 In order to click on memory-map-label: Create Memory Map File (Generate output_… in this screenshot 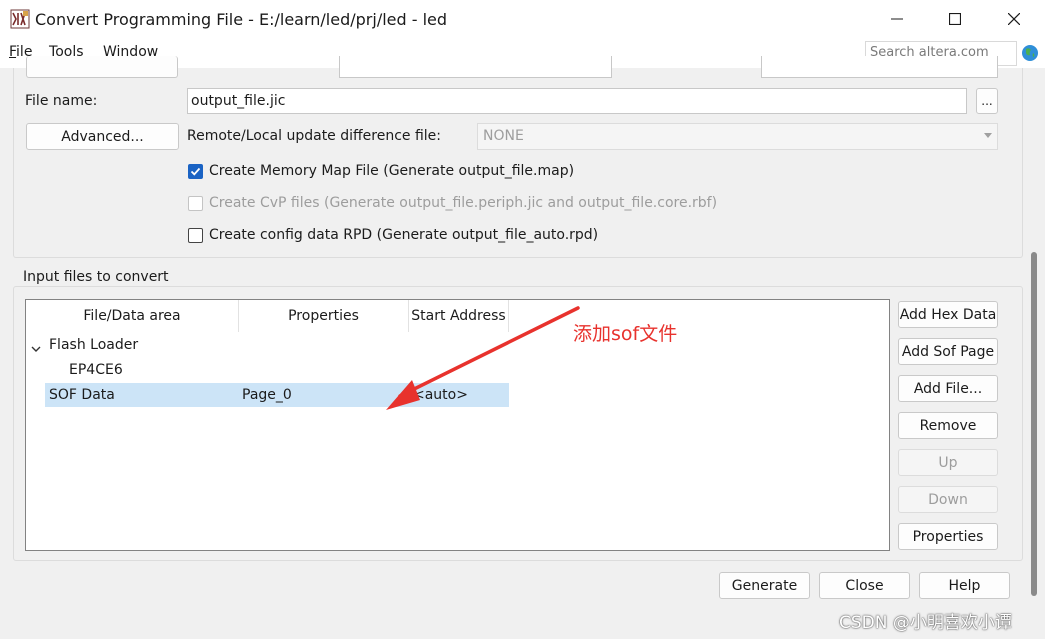, I will do `click(392, 171)`.